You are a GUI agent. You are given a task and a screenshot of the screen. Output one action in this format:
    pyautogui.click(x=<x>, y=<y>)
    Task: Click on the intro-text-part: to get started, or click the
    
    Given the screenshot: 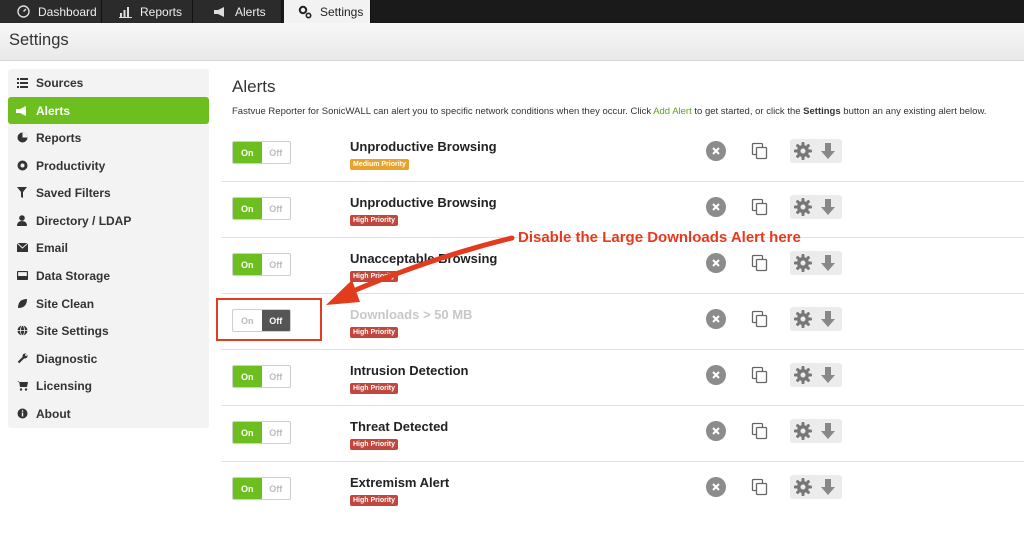 What is the action you would take?
    pyautogui.click(x=747, y=111)
    